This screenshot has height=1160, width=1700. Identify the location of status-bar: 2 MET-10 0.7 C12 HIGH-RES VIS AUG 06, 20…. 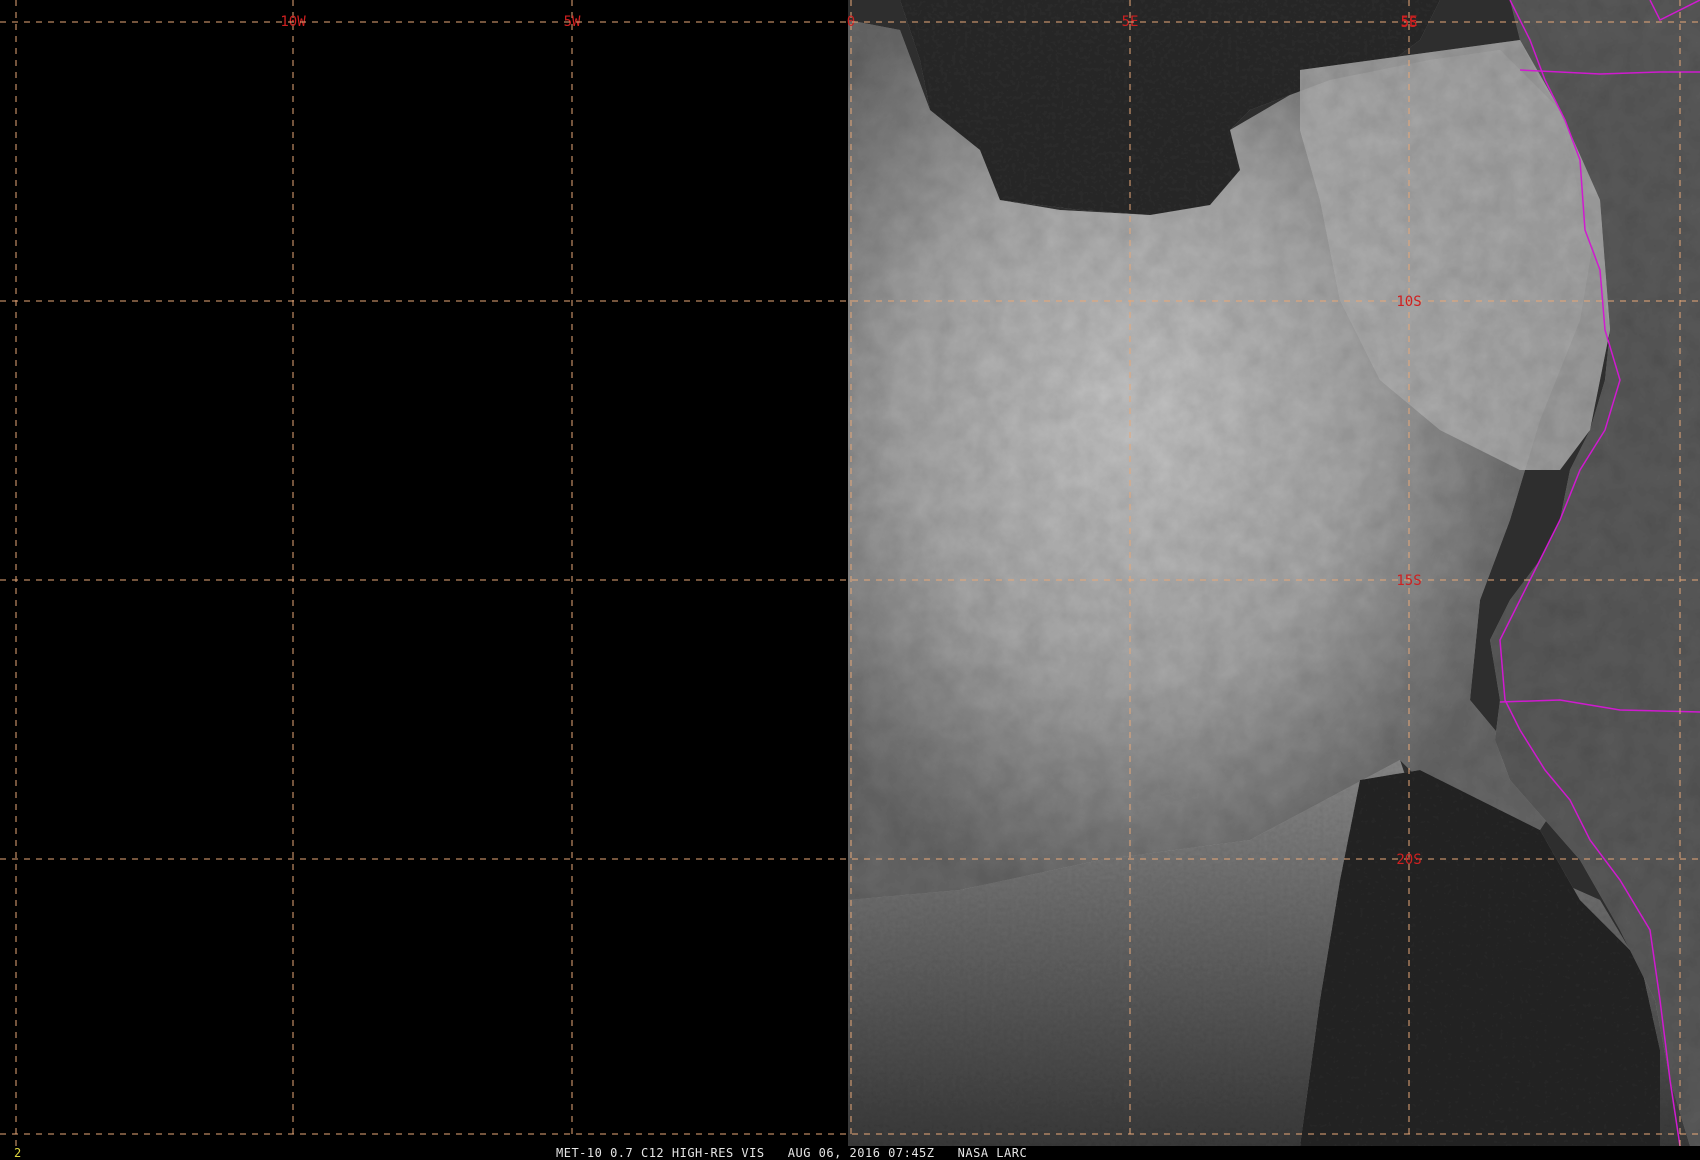
(850, 1153).